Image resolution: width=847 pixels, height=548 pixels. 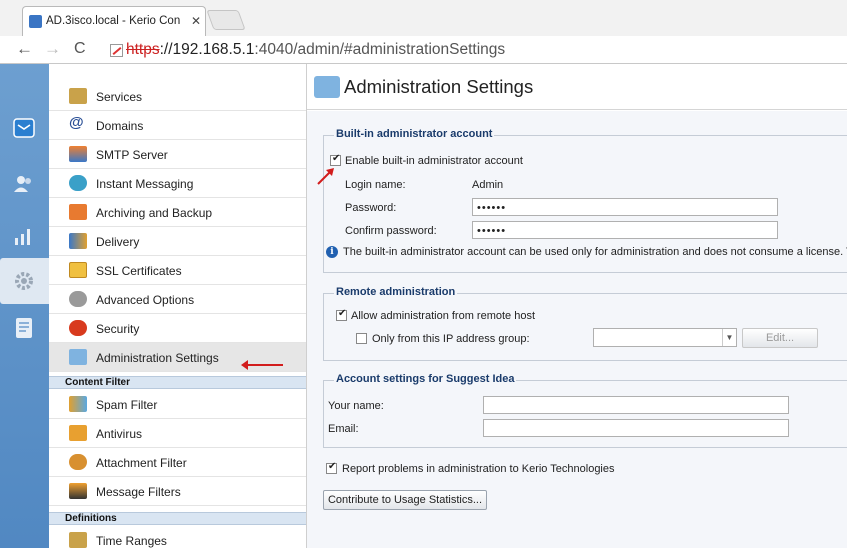 What do you see at coordinates (131, 541) in the screenshot?
I see `sidebar-item-label: Time Ranges` at bounding box center [131, 541].